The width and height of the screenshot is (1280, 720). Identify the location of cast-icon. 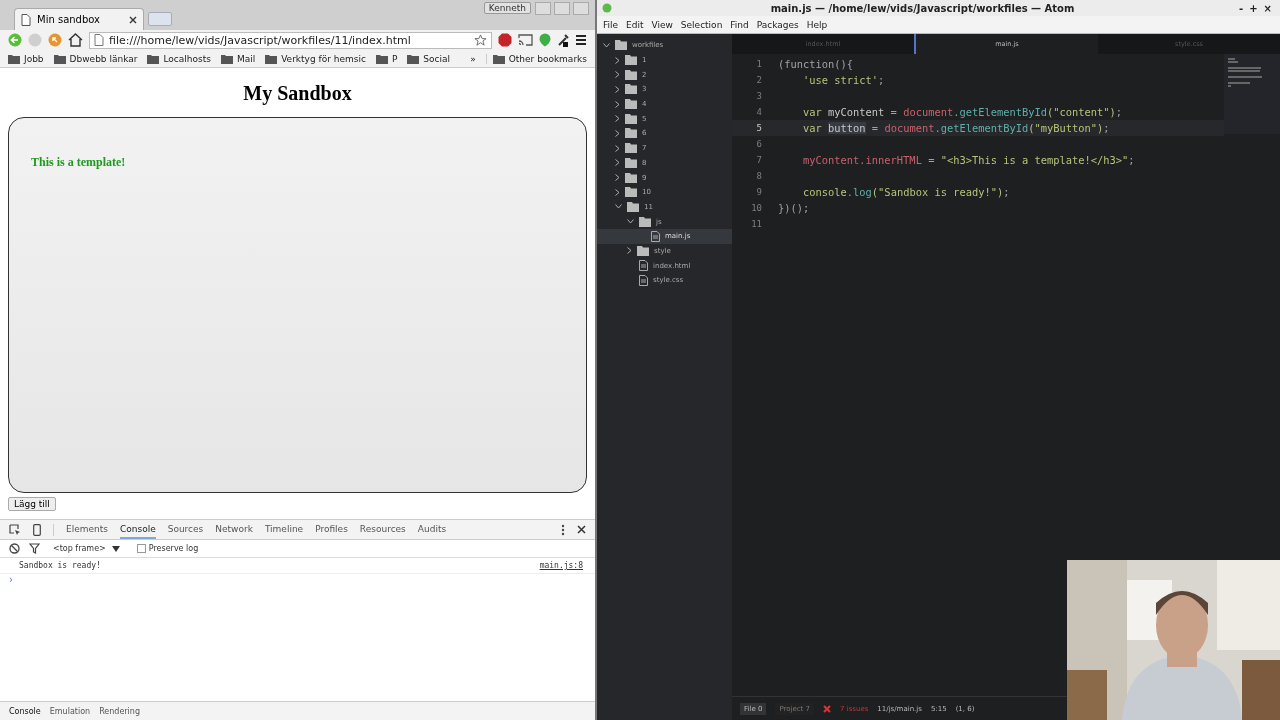
(525, 40).